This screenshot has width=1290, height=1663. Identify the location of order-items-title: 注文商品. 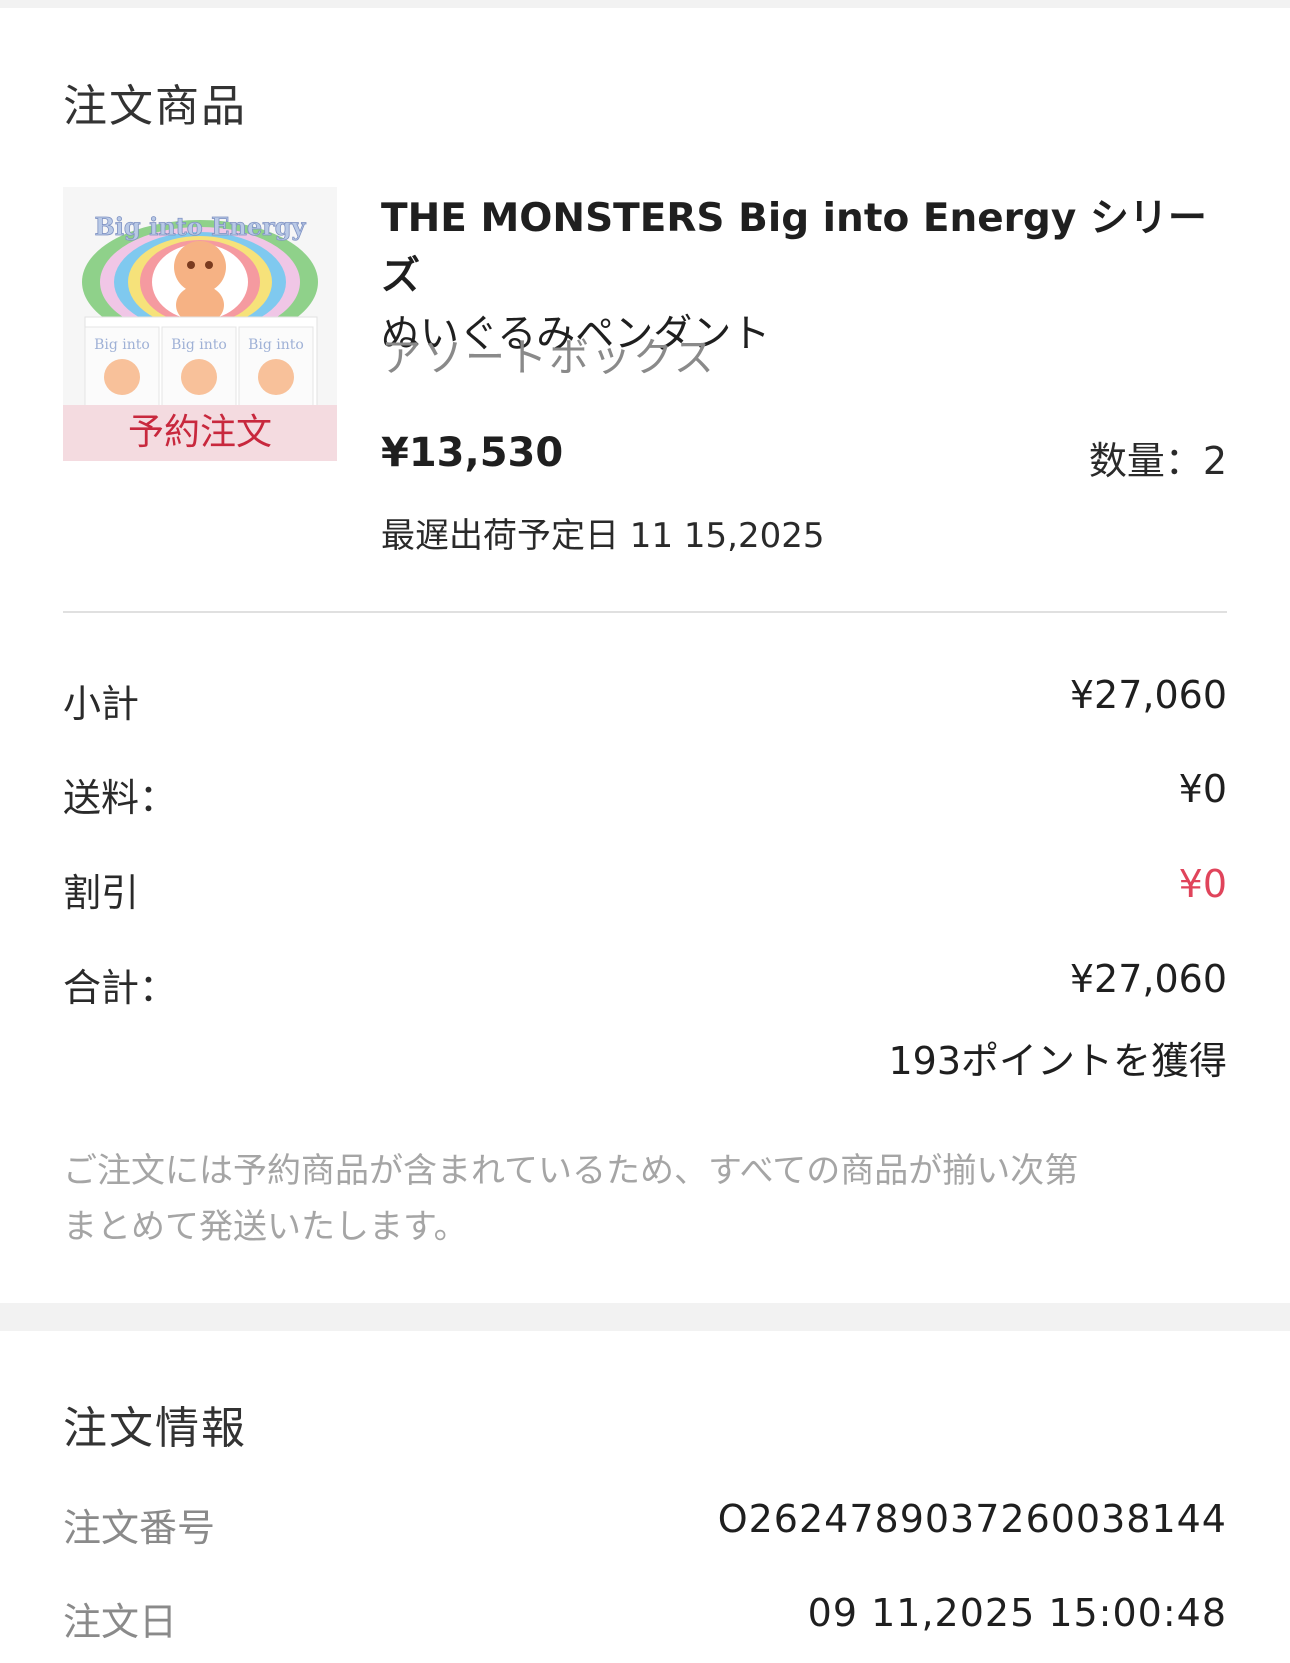
(155, 106).